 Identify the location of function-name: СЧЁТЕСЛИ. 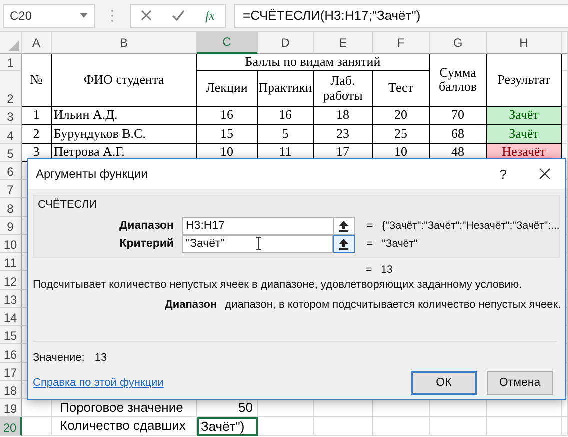
(68, 205).